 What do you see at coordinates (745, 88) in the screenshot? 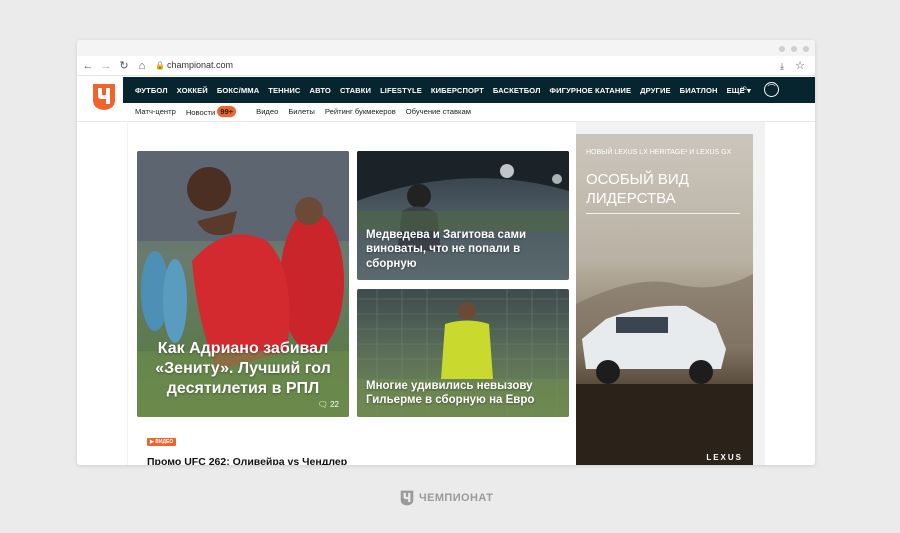
I see `search-icon: ⌕` at bounding box center [745, 88].